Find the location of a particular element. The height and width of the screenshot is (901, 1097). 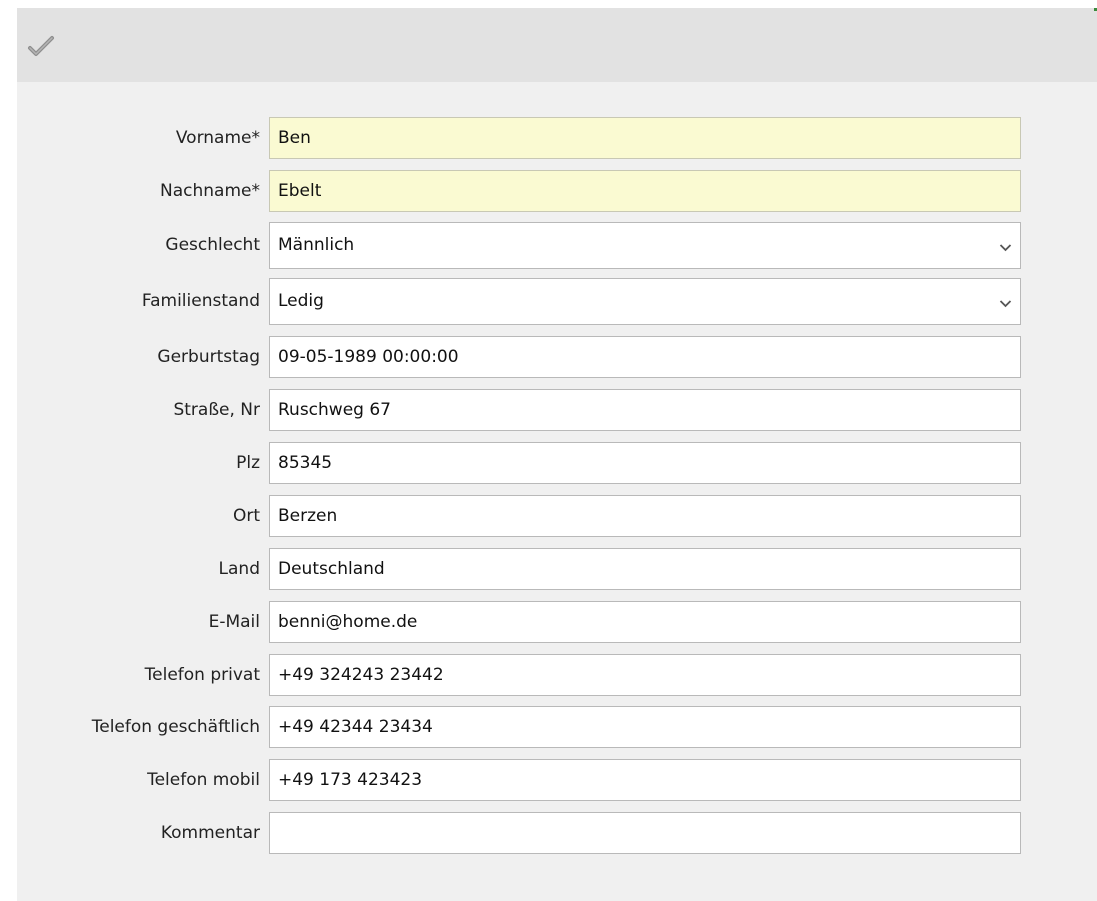

phone-private-label: Telefon privat is located at coordinates (202, 675).